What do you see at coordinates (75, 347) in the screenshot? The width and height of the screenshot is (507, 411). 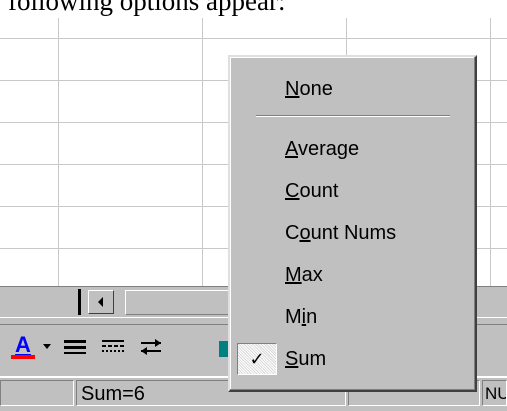 I see `line-style-icon` at bounding box center [75, 347].